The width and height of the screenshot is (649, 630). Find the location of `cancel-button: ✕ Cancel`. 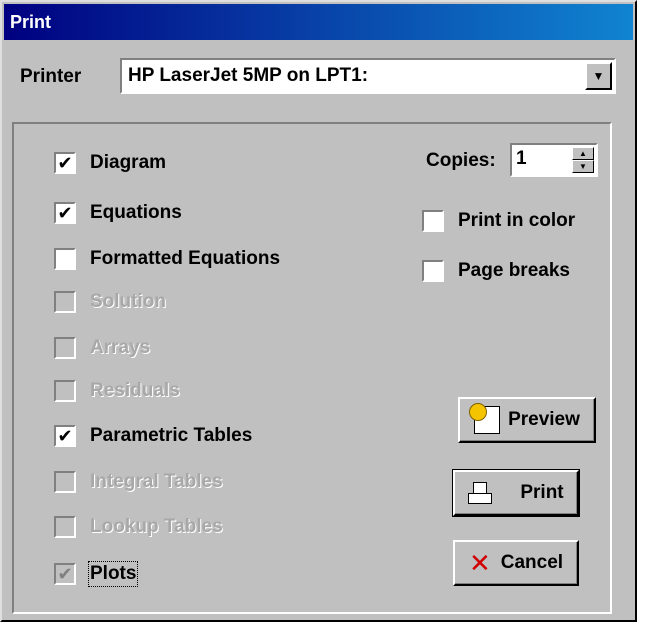

cancel-button: ✕ Cancel is located at coordinates (516, 563).